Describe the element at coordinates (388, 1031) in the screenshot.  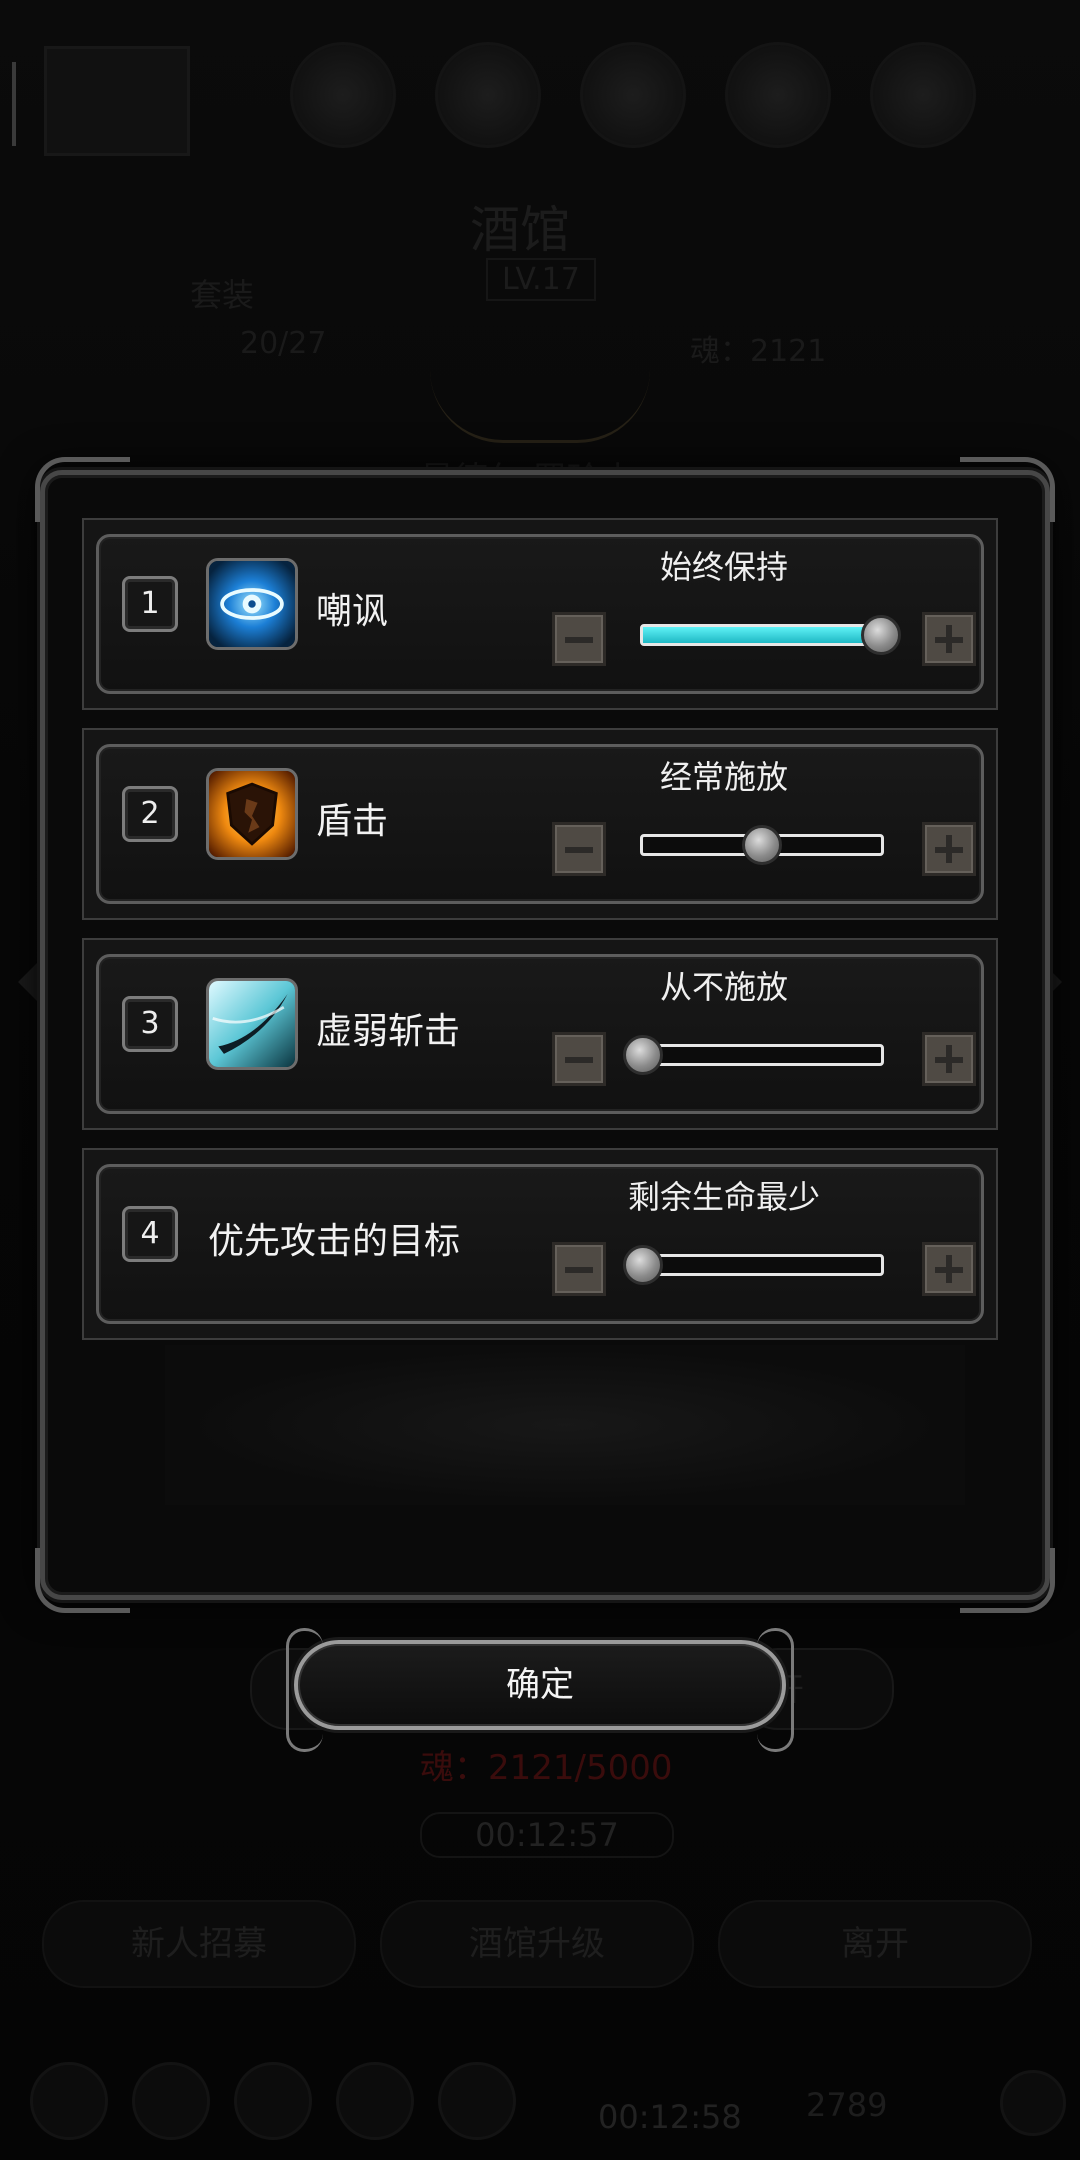
I see `skill-name: 虚弱斩击` at that location.